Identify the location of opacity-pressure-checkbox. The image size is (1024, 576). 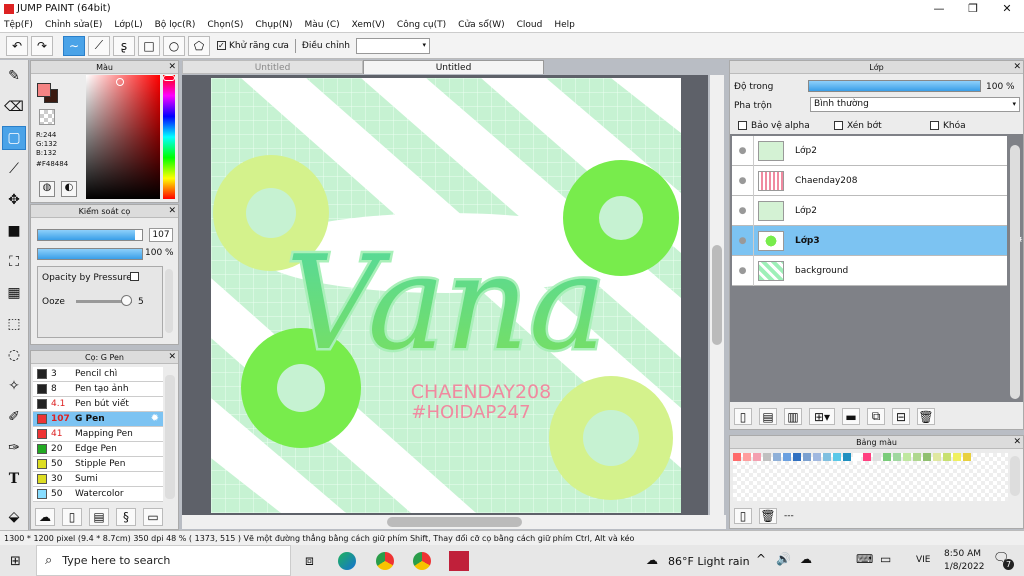
(134, 276).